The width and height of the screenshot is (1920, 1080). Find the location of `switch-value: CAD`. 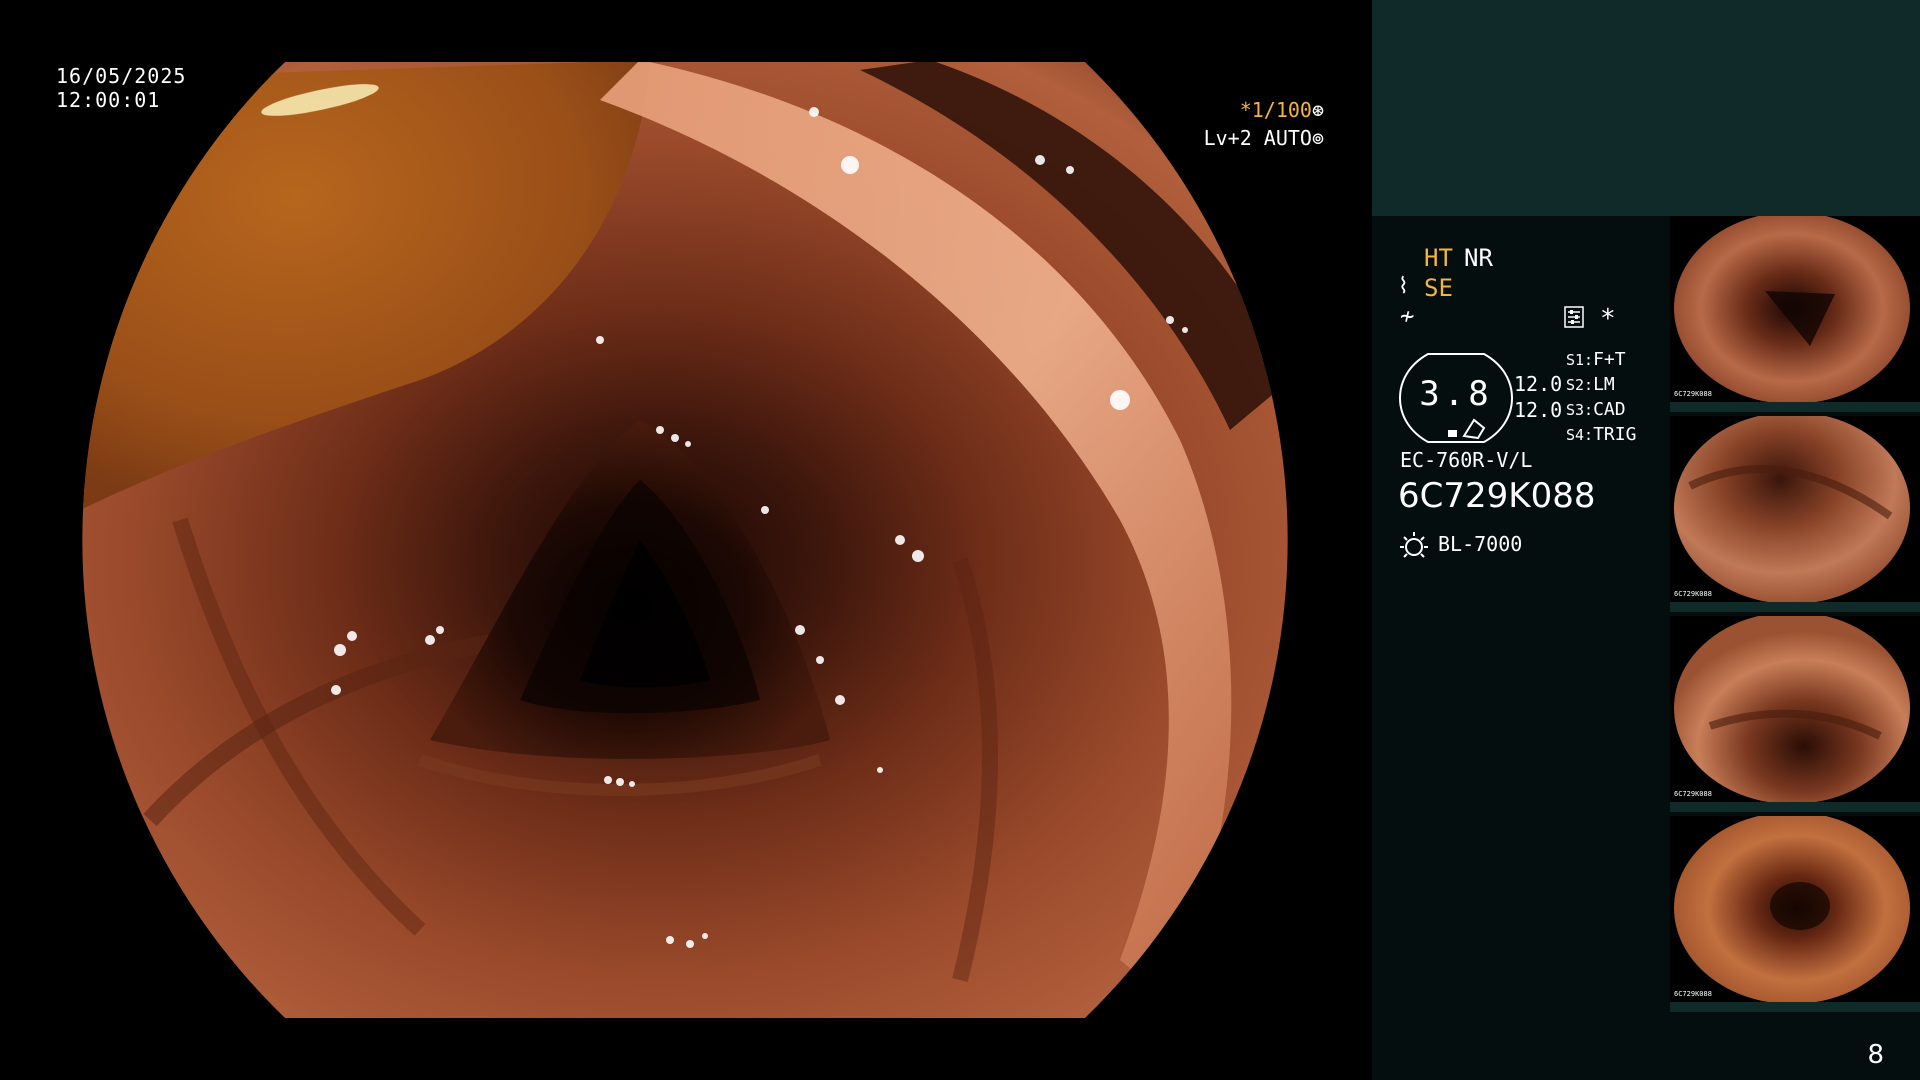

switch-value: CAD is located at coordinates (1609, 409).